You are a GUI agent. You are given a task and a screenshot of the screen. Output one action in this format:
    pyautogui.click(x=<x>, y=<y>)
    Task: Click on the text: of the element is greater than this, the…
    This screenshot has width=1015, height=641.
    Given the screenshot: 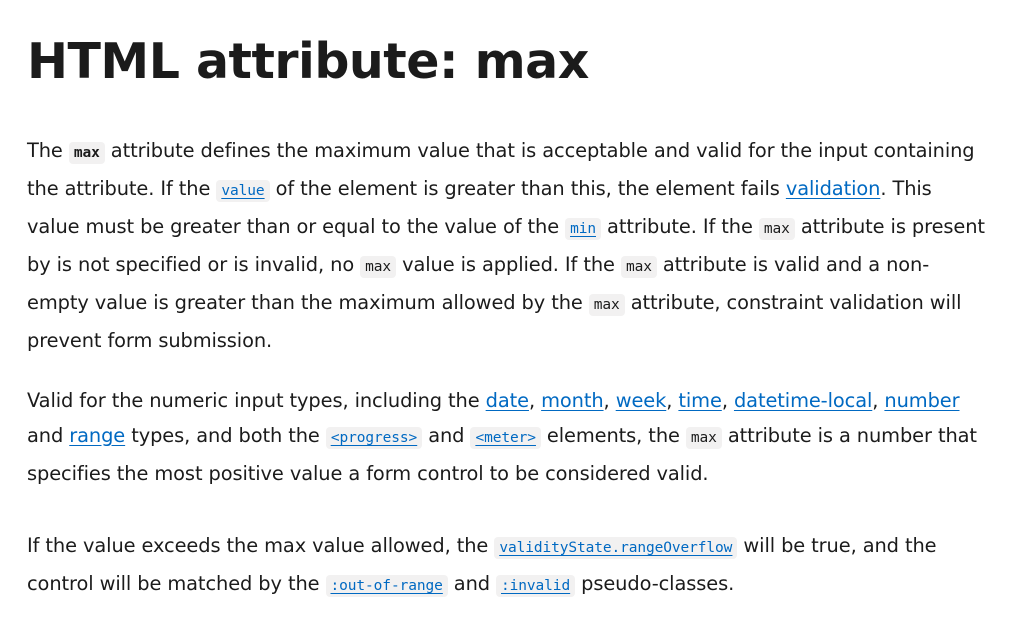 What is the action you would take?
    pyautogui.click(x=527, y=188)
    